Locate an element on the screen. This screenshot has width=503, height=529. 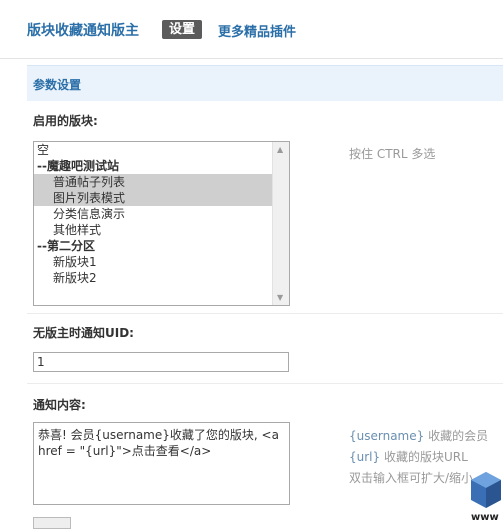
forum-option: 新版块2 is located at coordinates (161, 278).